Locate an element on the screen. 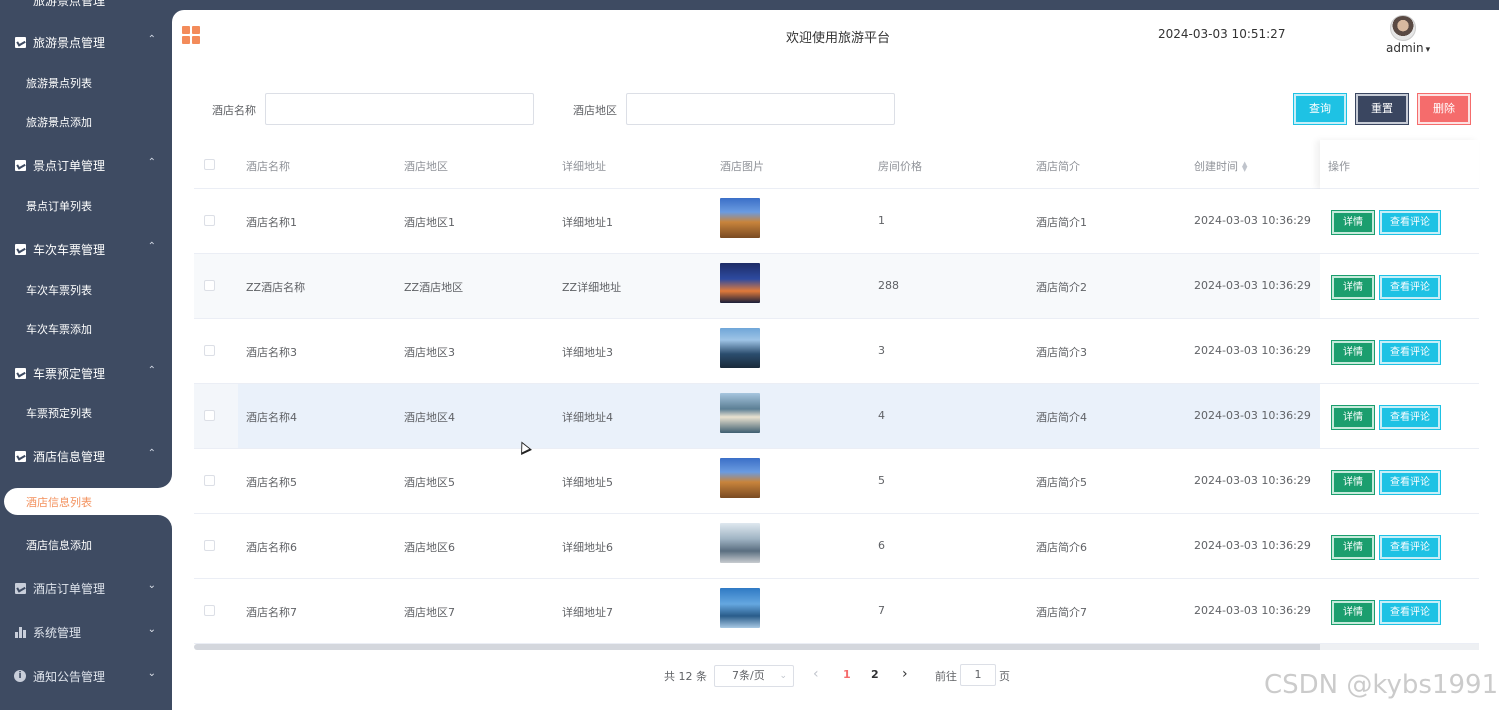  watermark: CSDN @kybs1991 is located at coordinates (1381, 685).